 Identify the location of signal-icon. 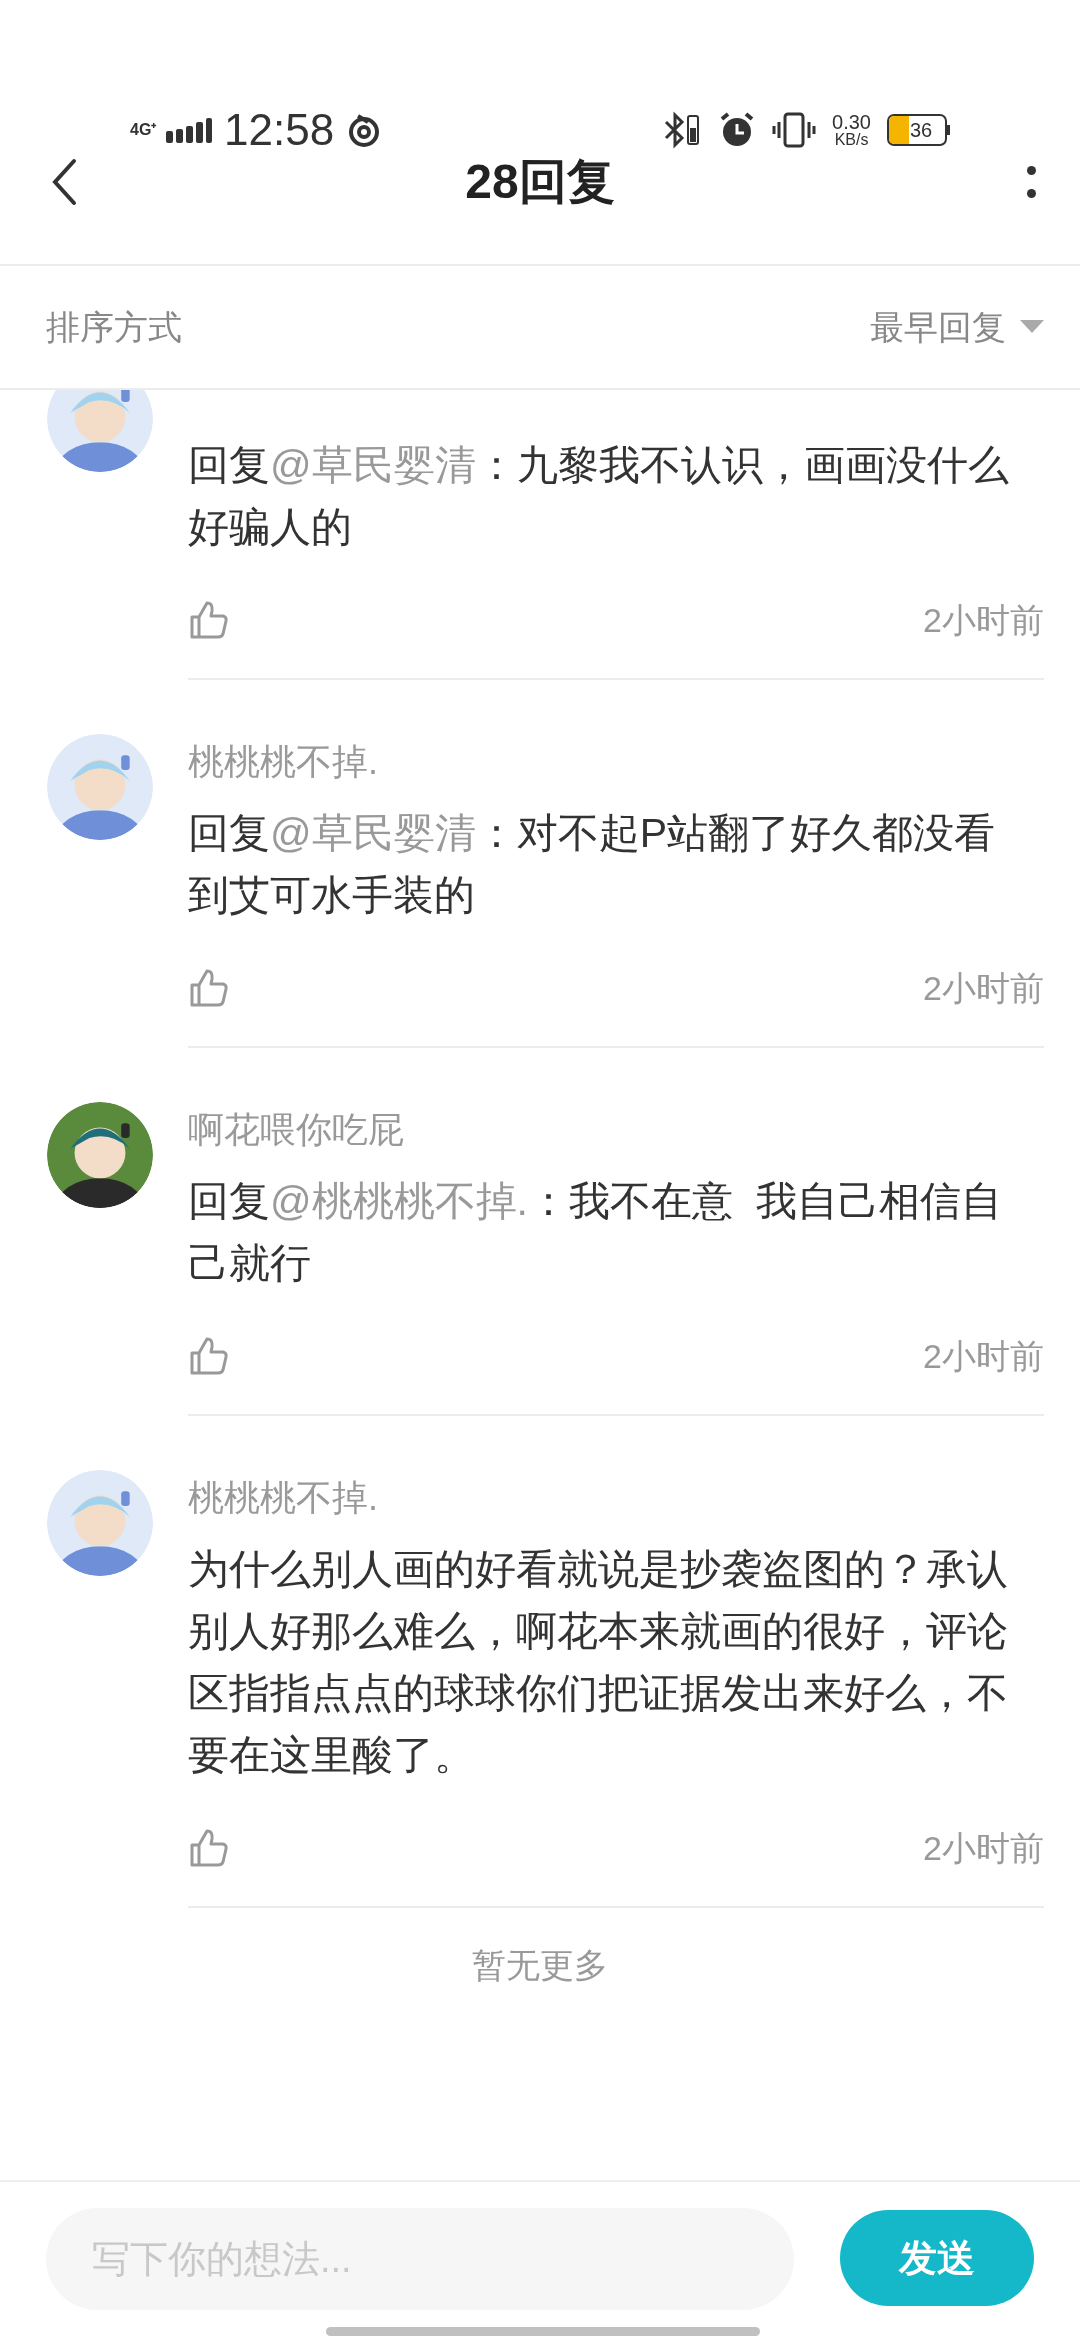
(189, 129).